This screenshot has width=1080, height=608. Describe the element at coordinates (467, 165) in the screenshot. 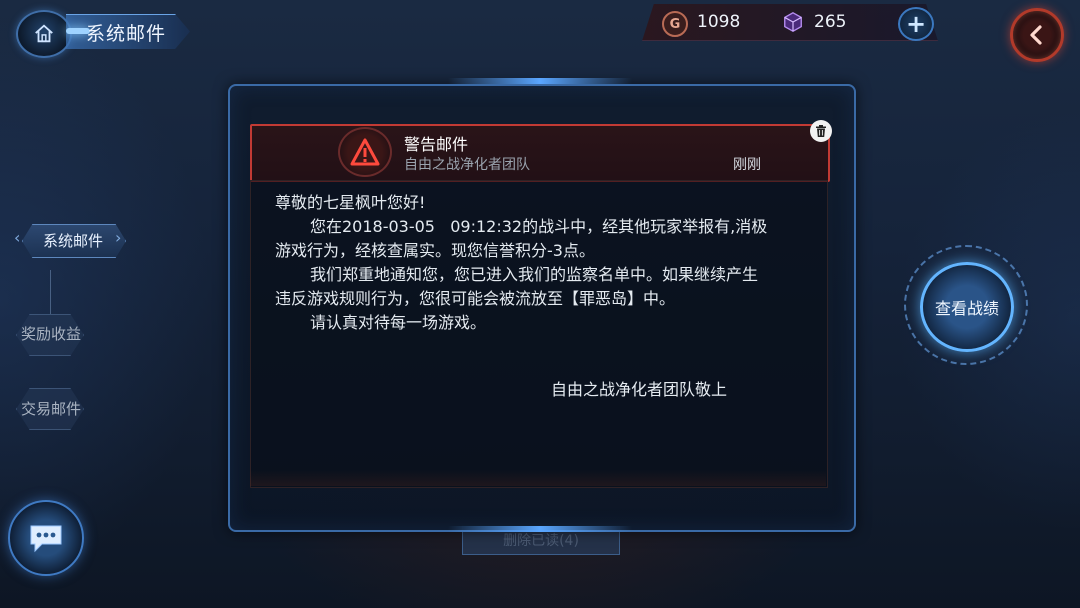

I see `mail-sender: 自由之战净化者团队` at that location.